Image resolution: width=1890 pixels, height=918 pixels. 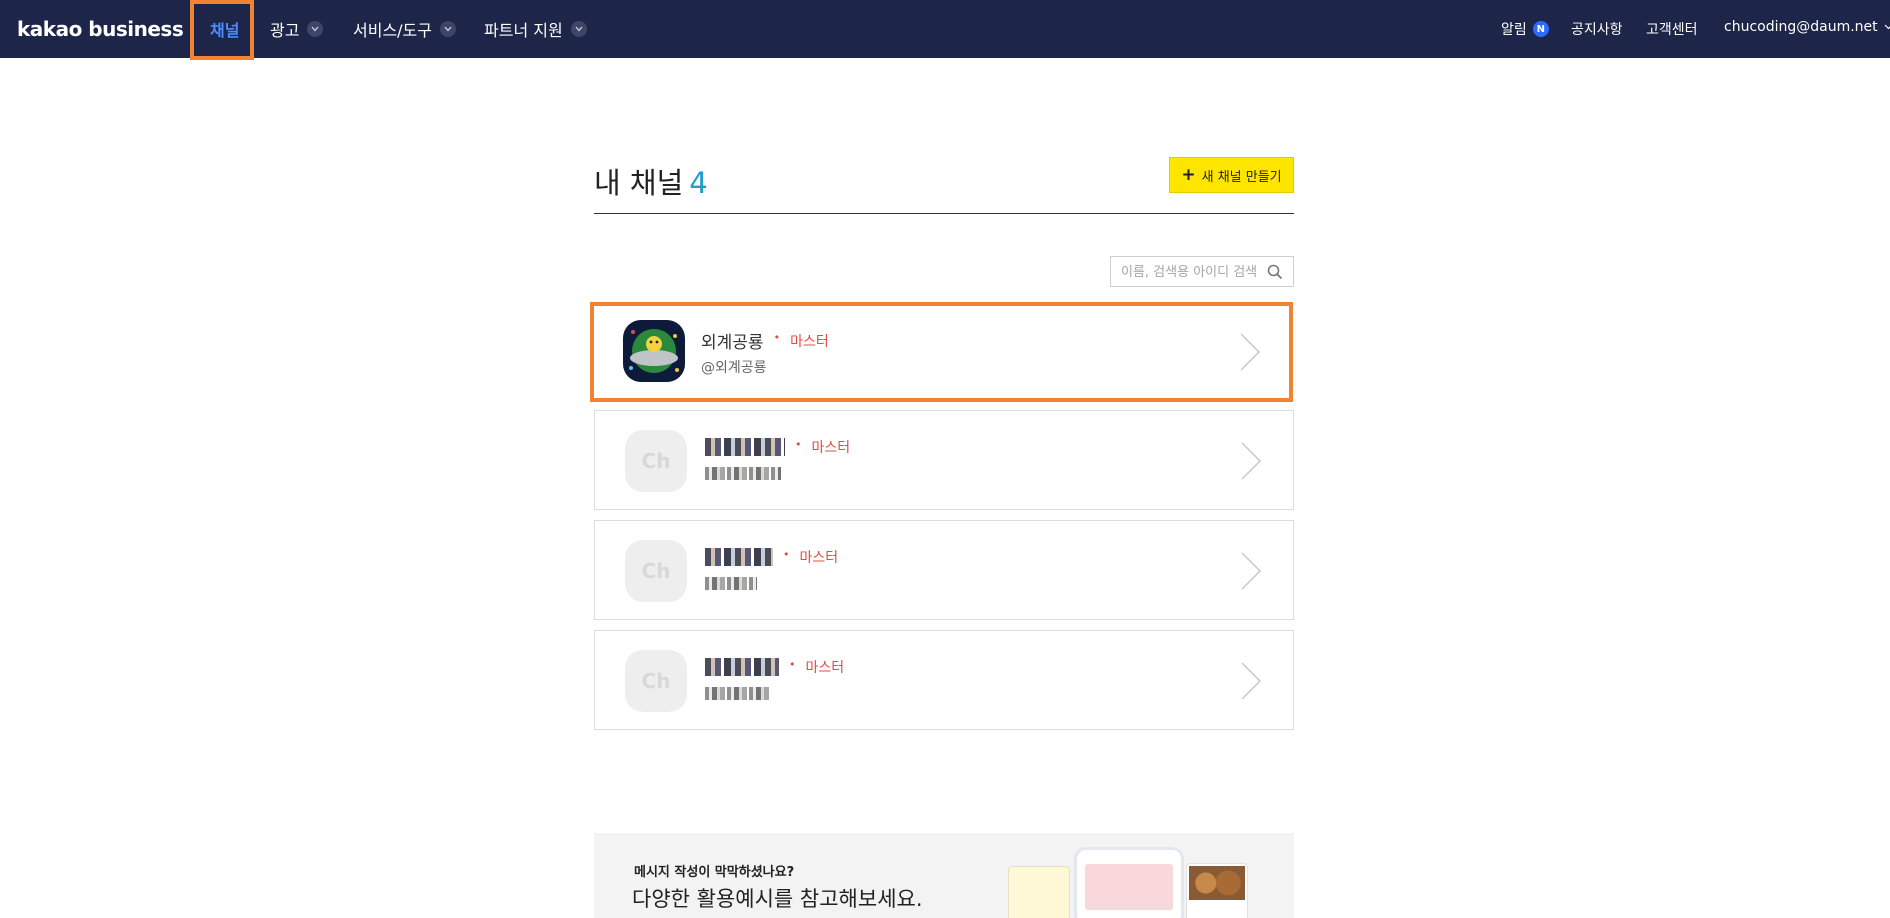 What do you see at coordinates (734, 368) in the screenshot?
I see `channel-id: @외계공룡` at bounding box center [734, 368].